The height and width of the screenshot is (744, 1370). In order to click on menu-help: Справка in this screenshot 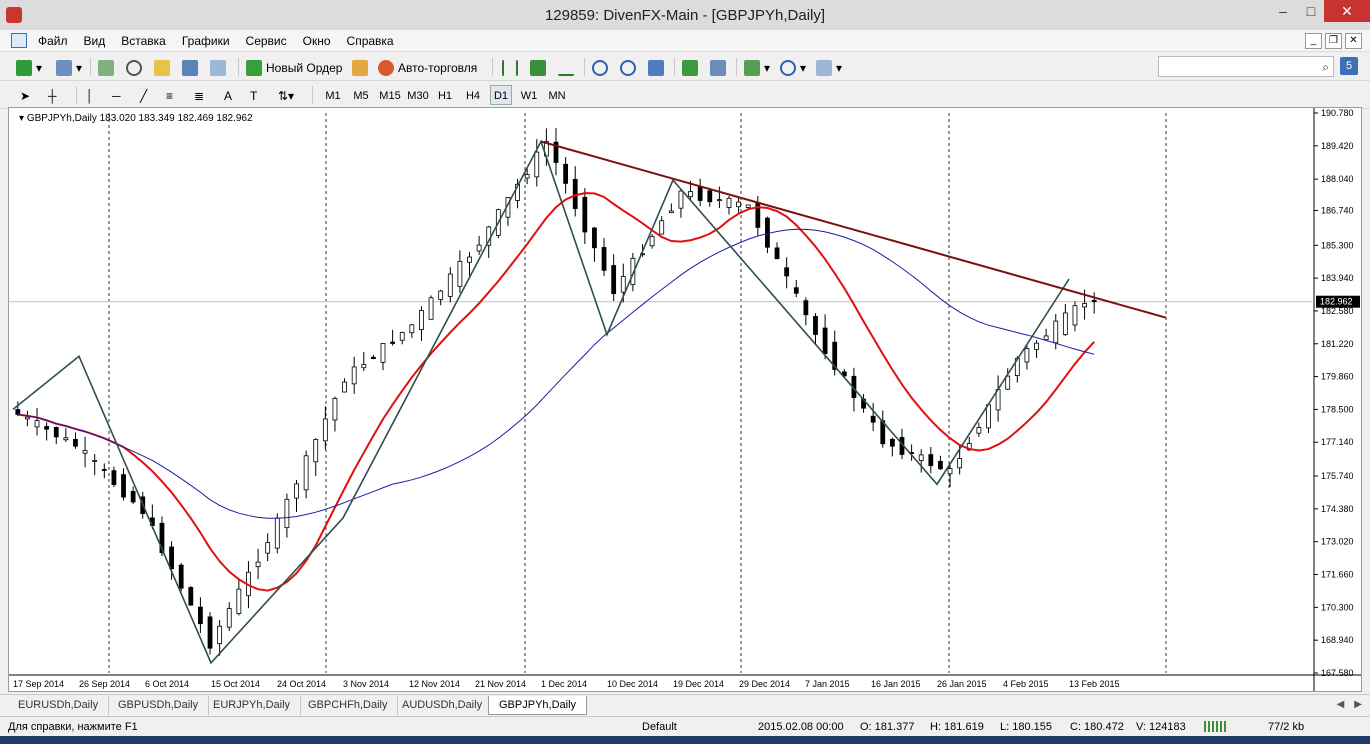, I will do `click(370, 41)`.